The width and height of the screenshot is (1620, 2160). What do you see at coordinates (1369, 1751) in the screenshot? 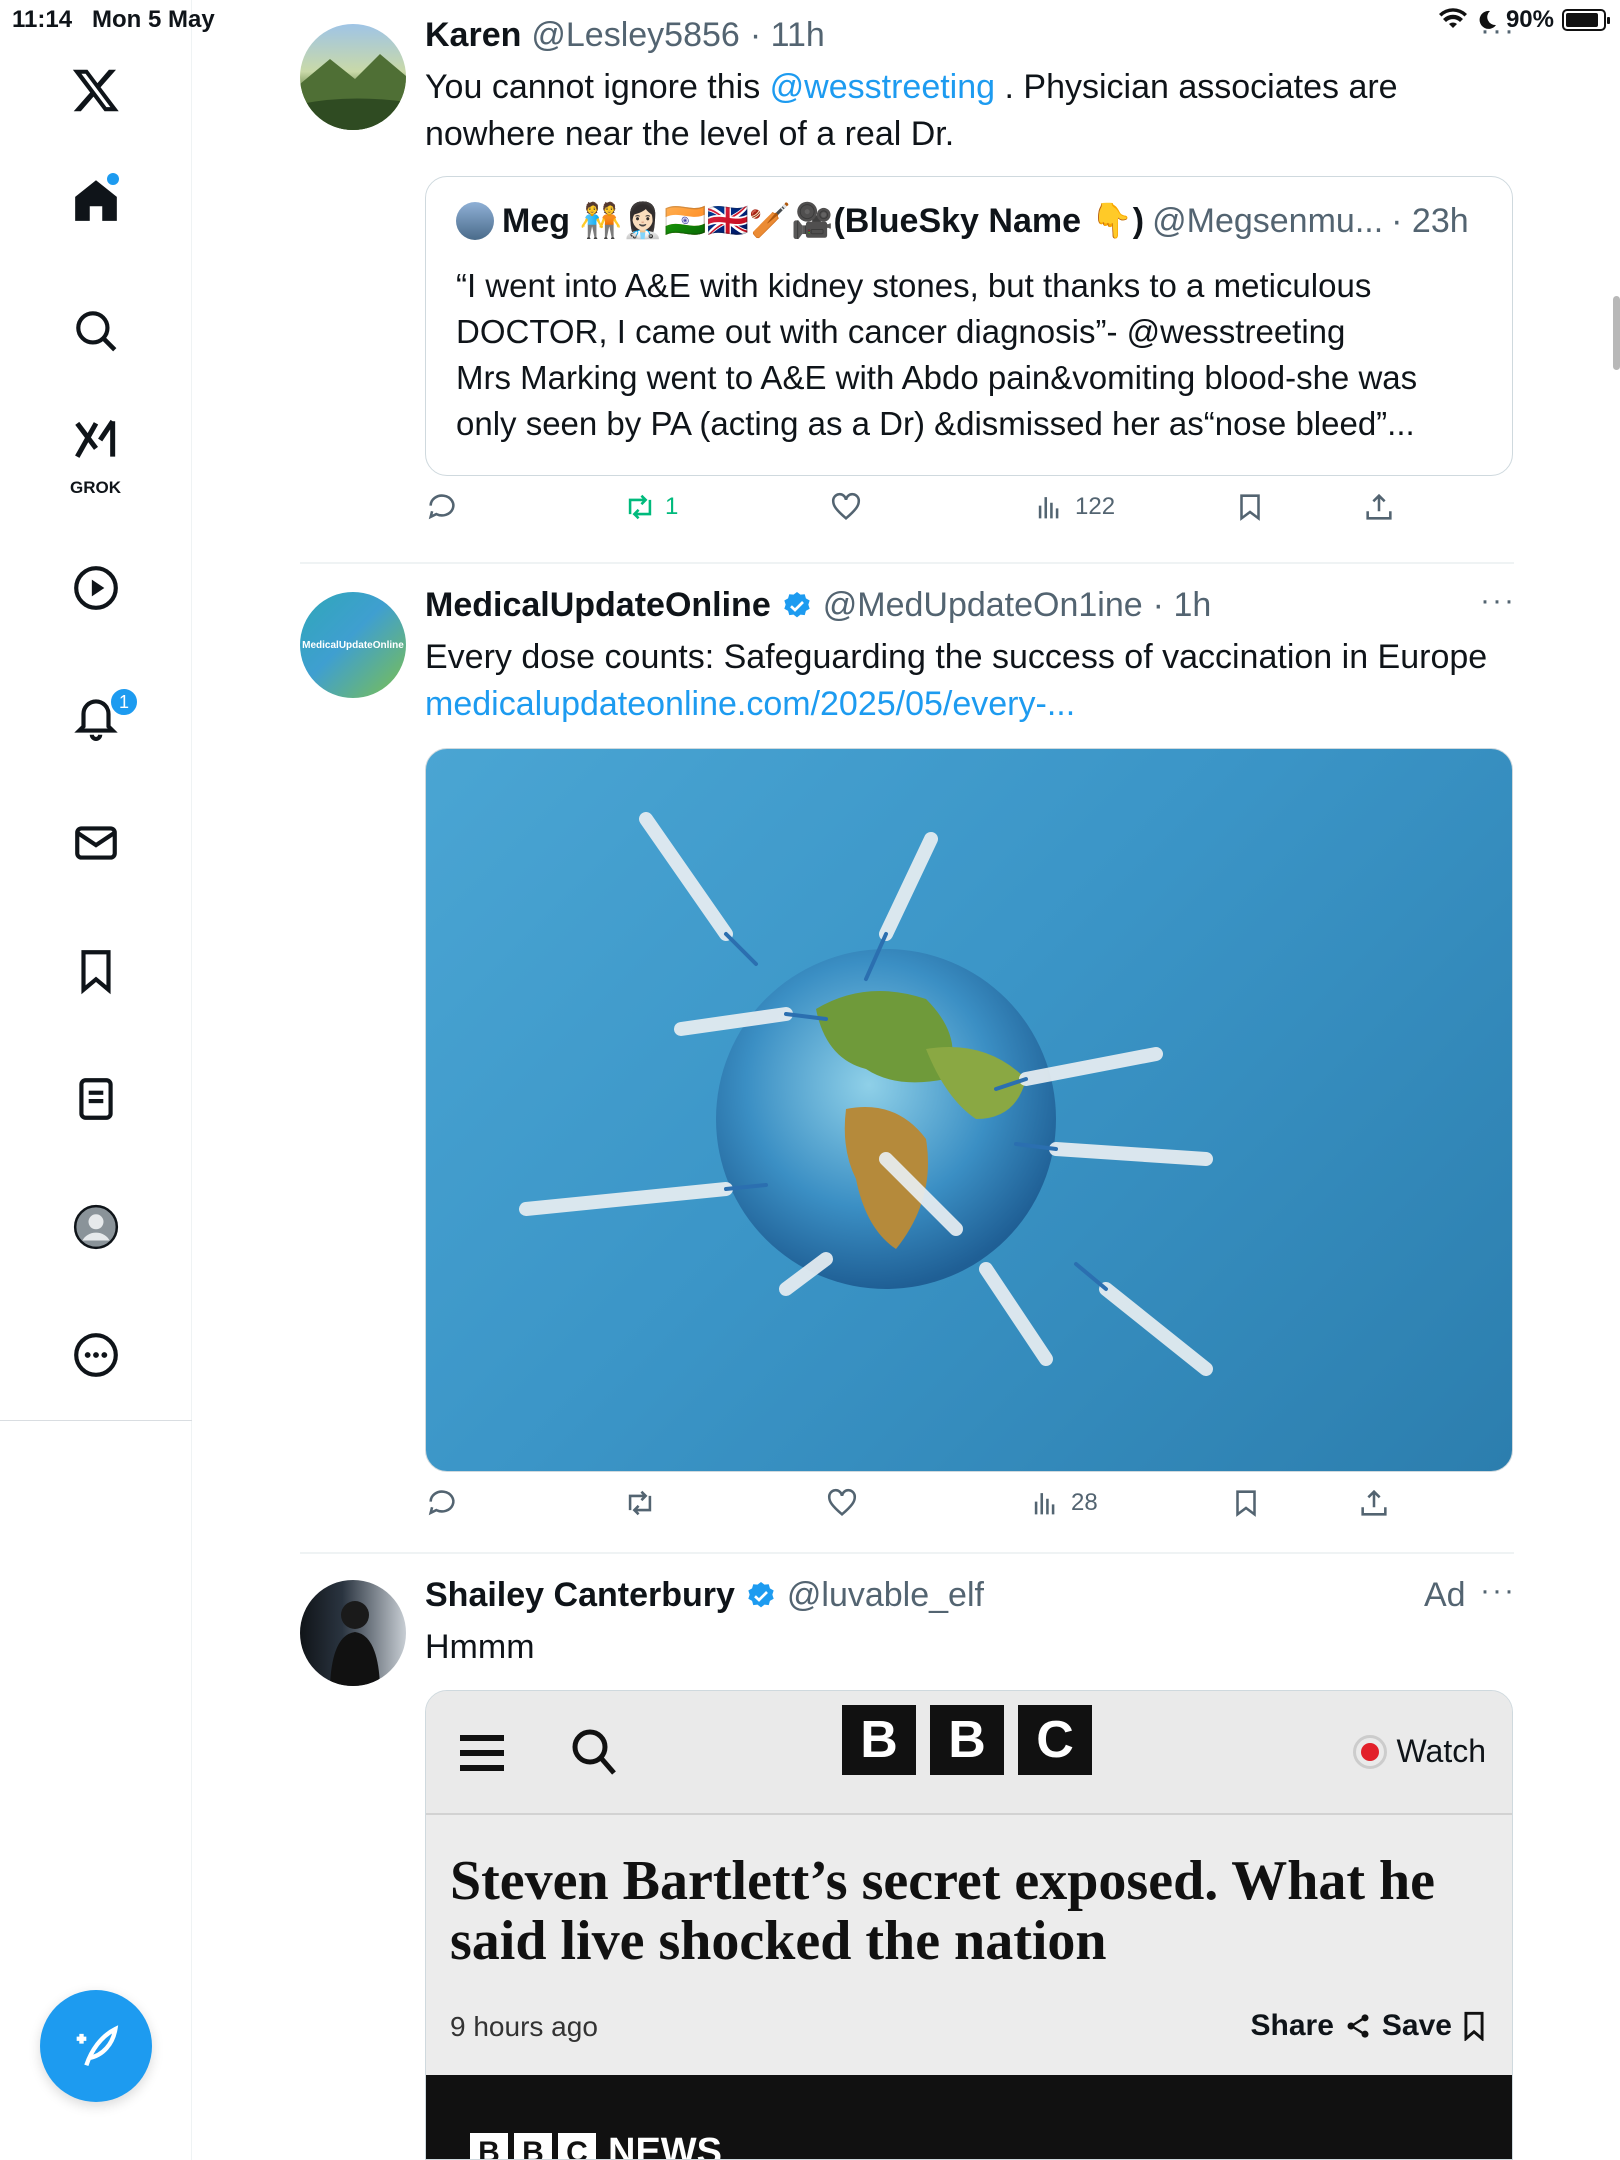
I see `live-dot-icon` at bounding box center [1369, 1751].